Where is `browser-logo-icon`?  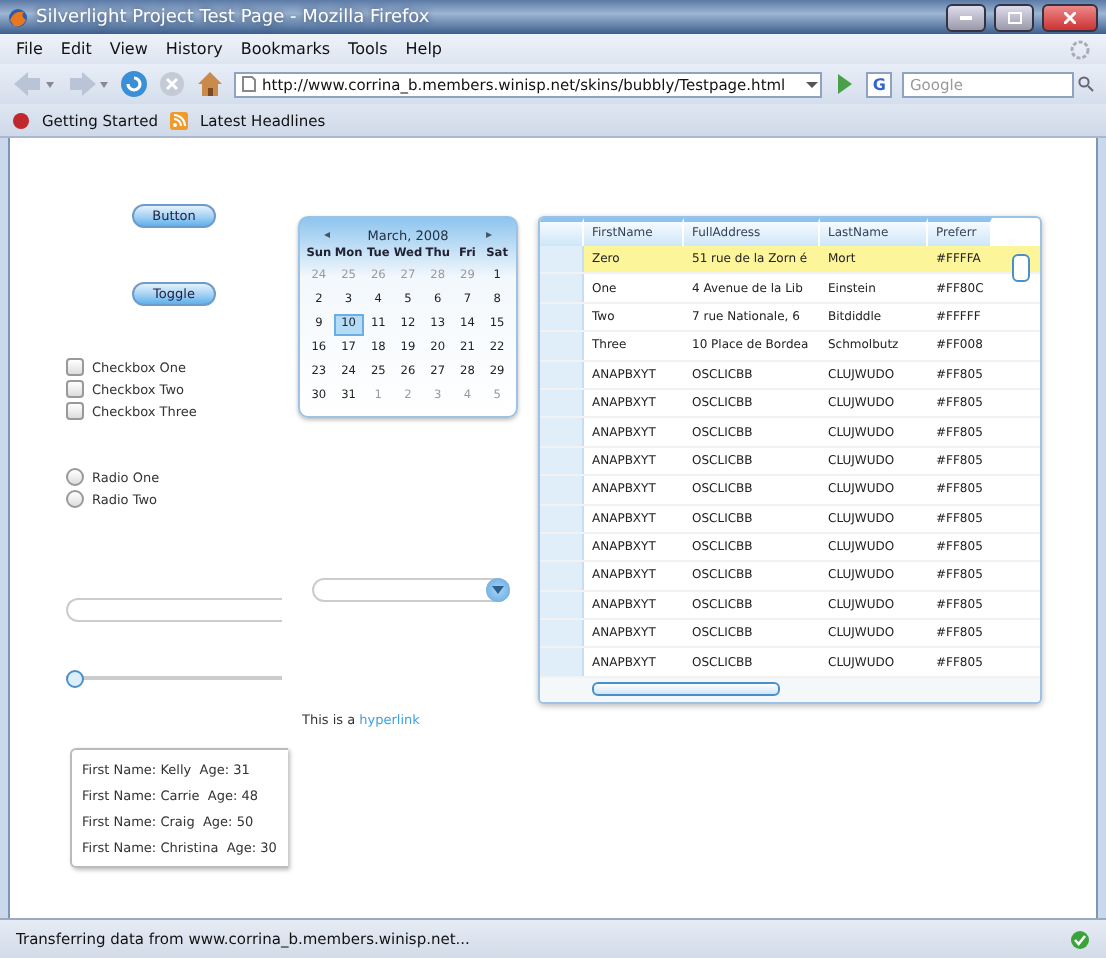 browser-logo-icon is located at coordinates (18, 17).